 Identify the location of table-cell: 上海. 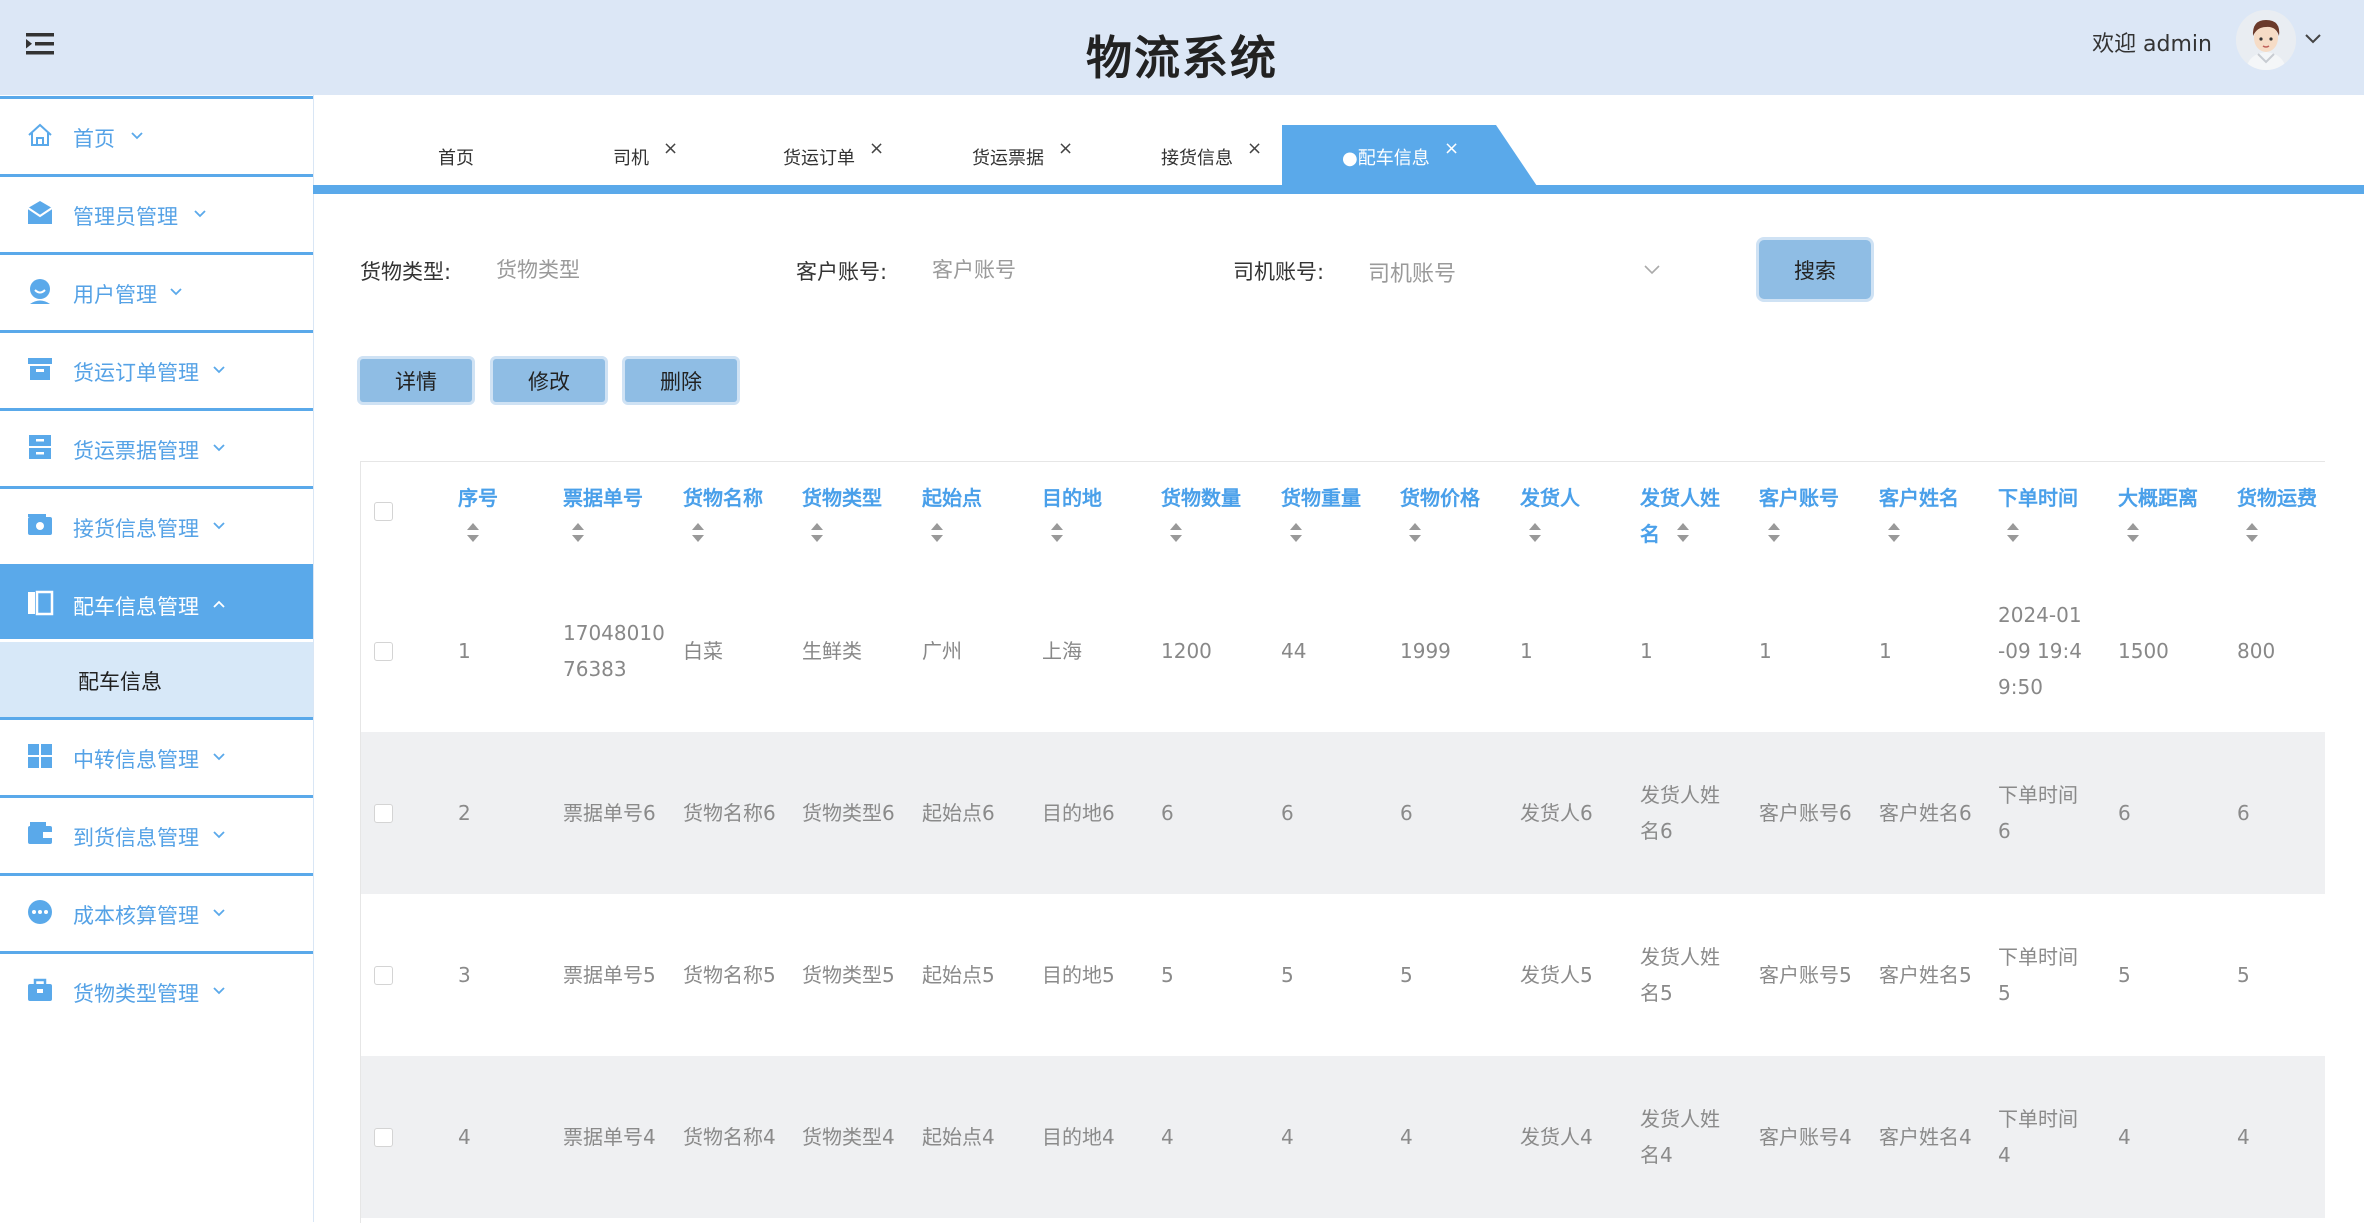
(1062, 651).